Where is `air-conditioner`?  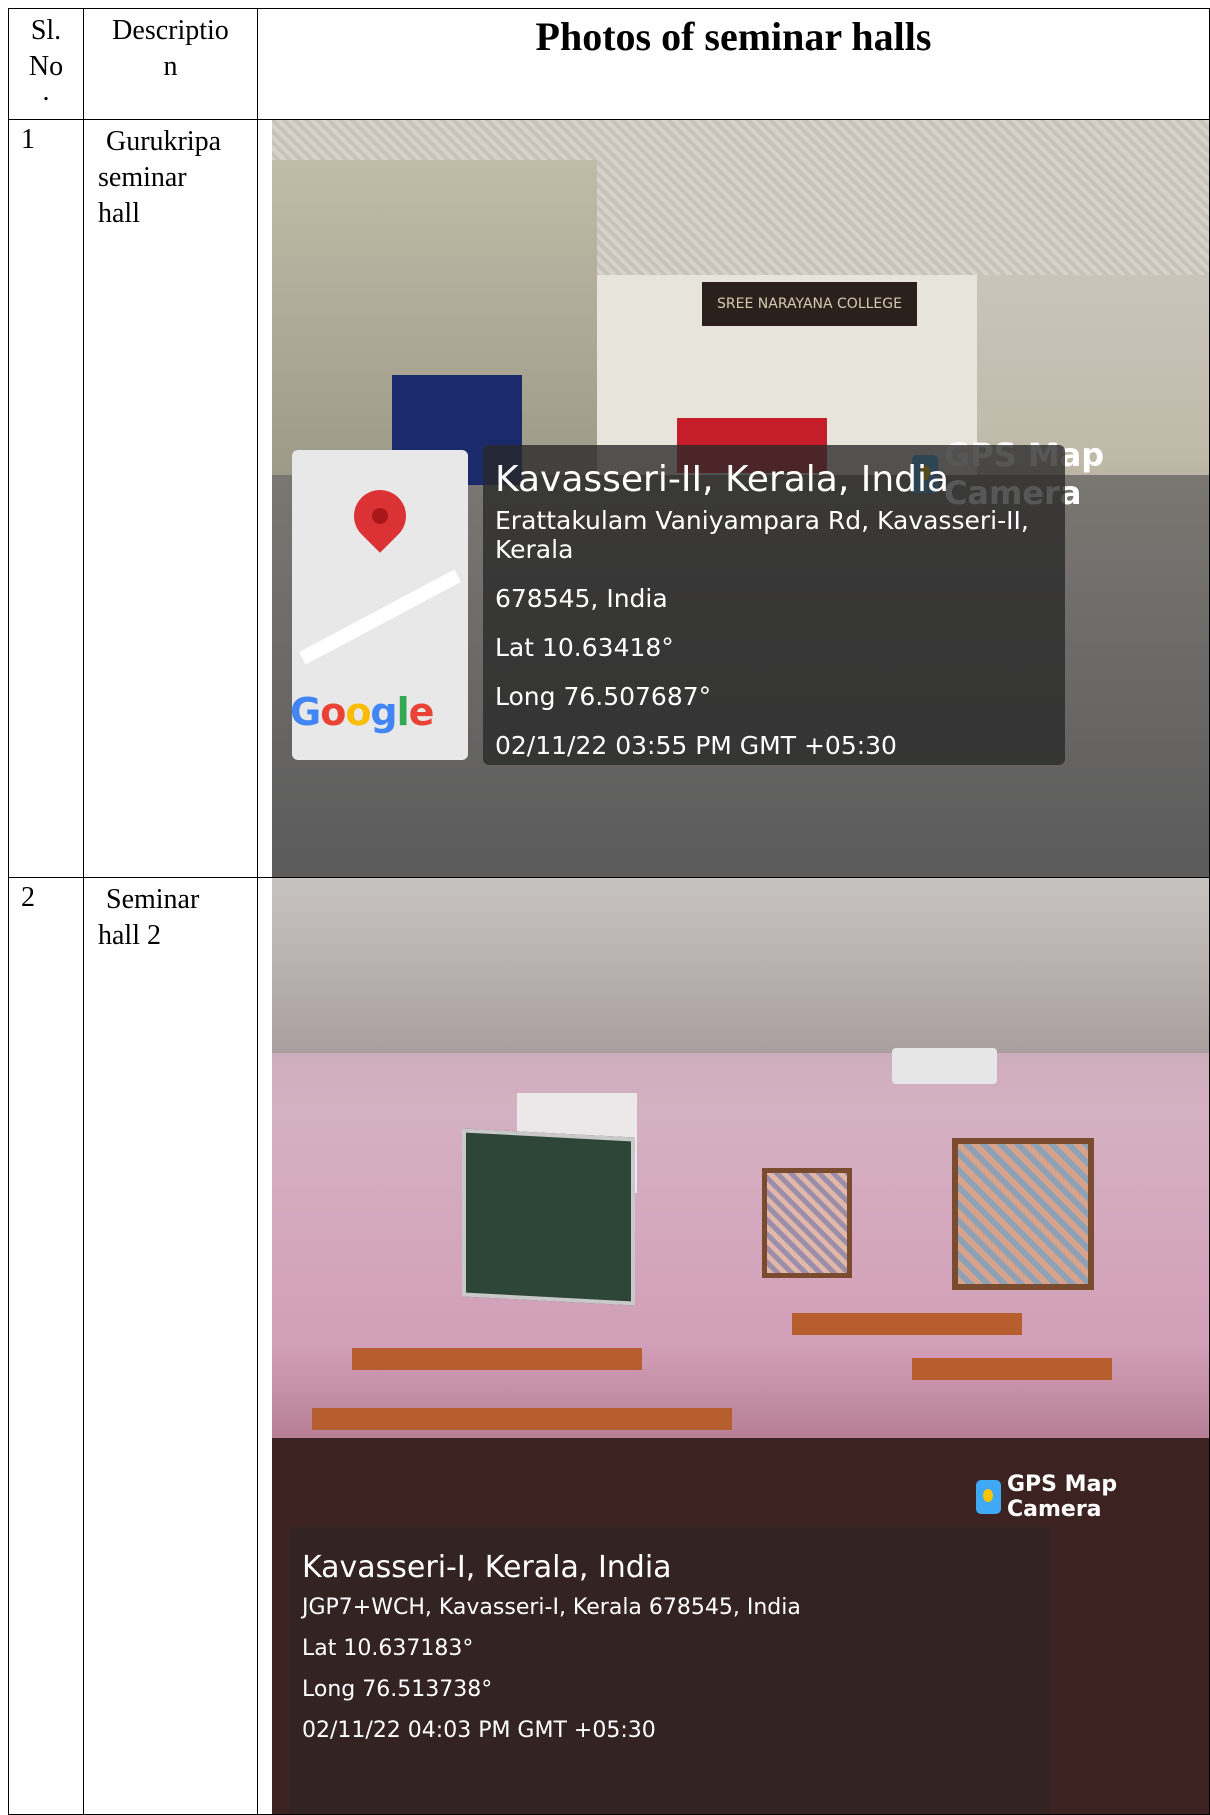 air-conditioner is located at coordinates (944, 1066).